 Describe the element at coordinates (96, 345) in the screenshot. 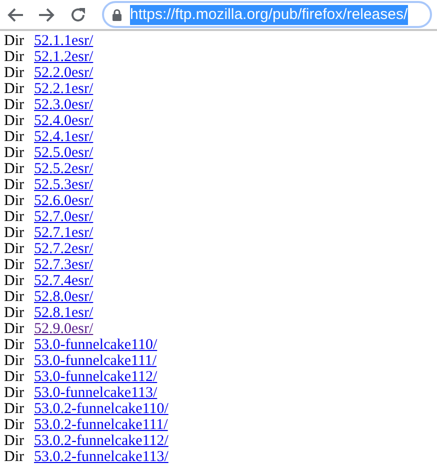

I see `directory-link: 53.0-funnelcake110/` at that location.